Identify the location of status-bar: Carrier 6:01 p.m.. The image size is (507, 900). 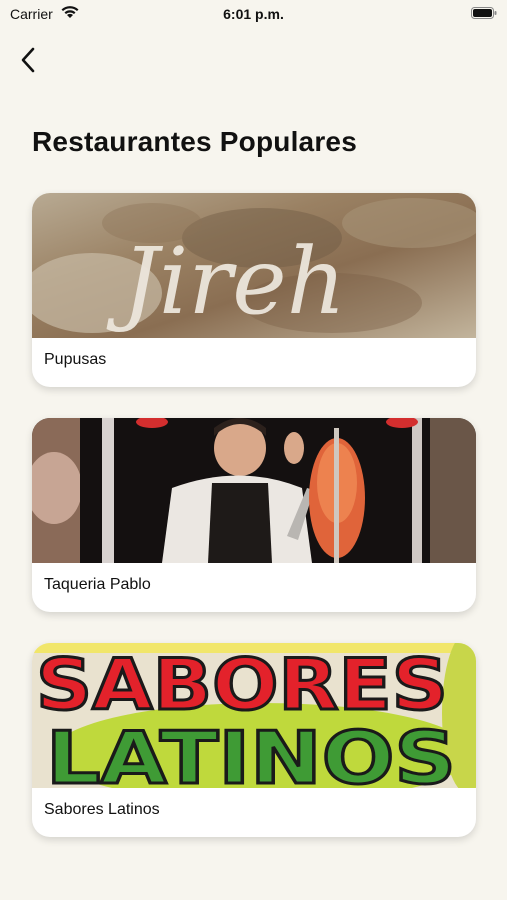
(253, 14).